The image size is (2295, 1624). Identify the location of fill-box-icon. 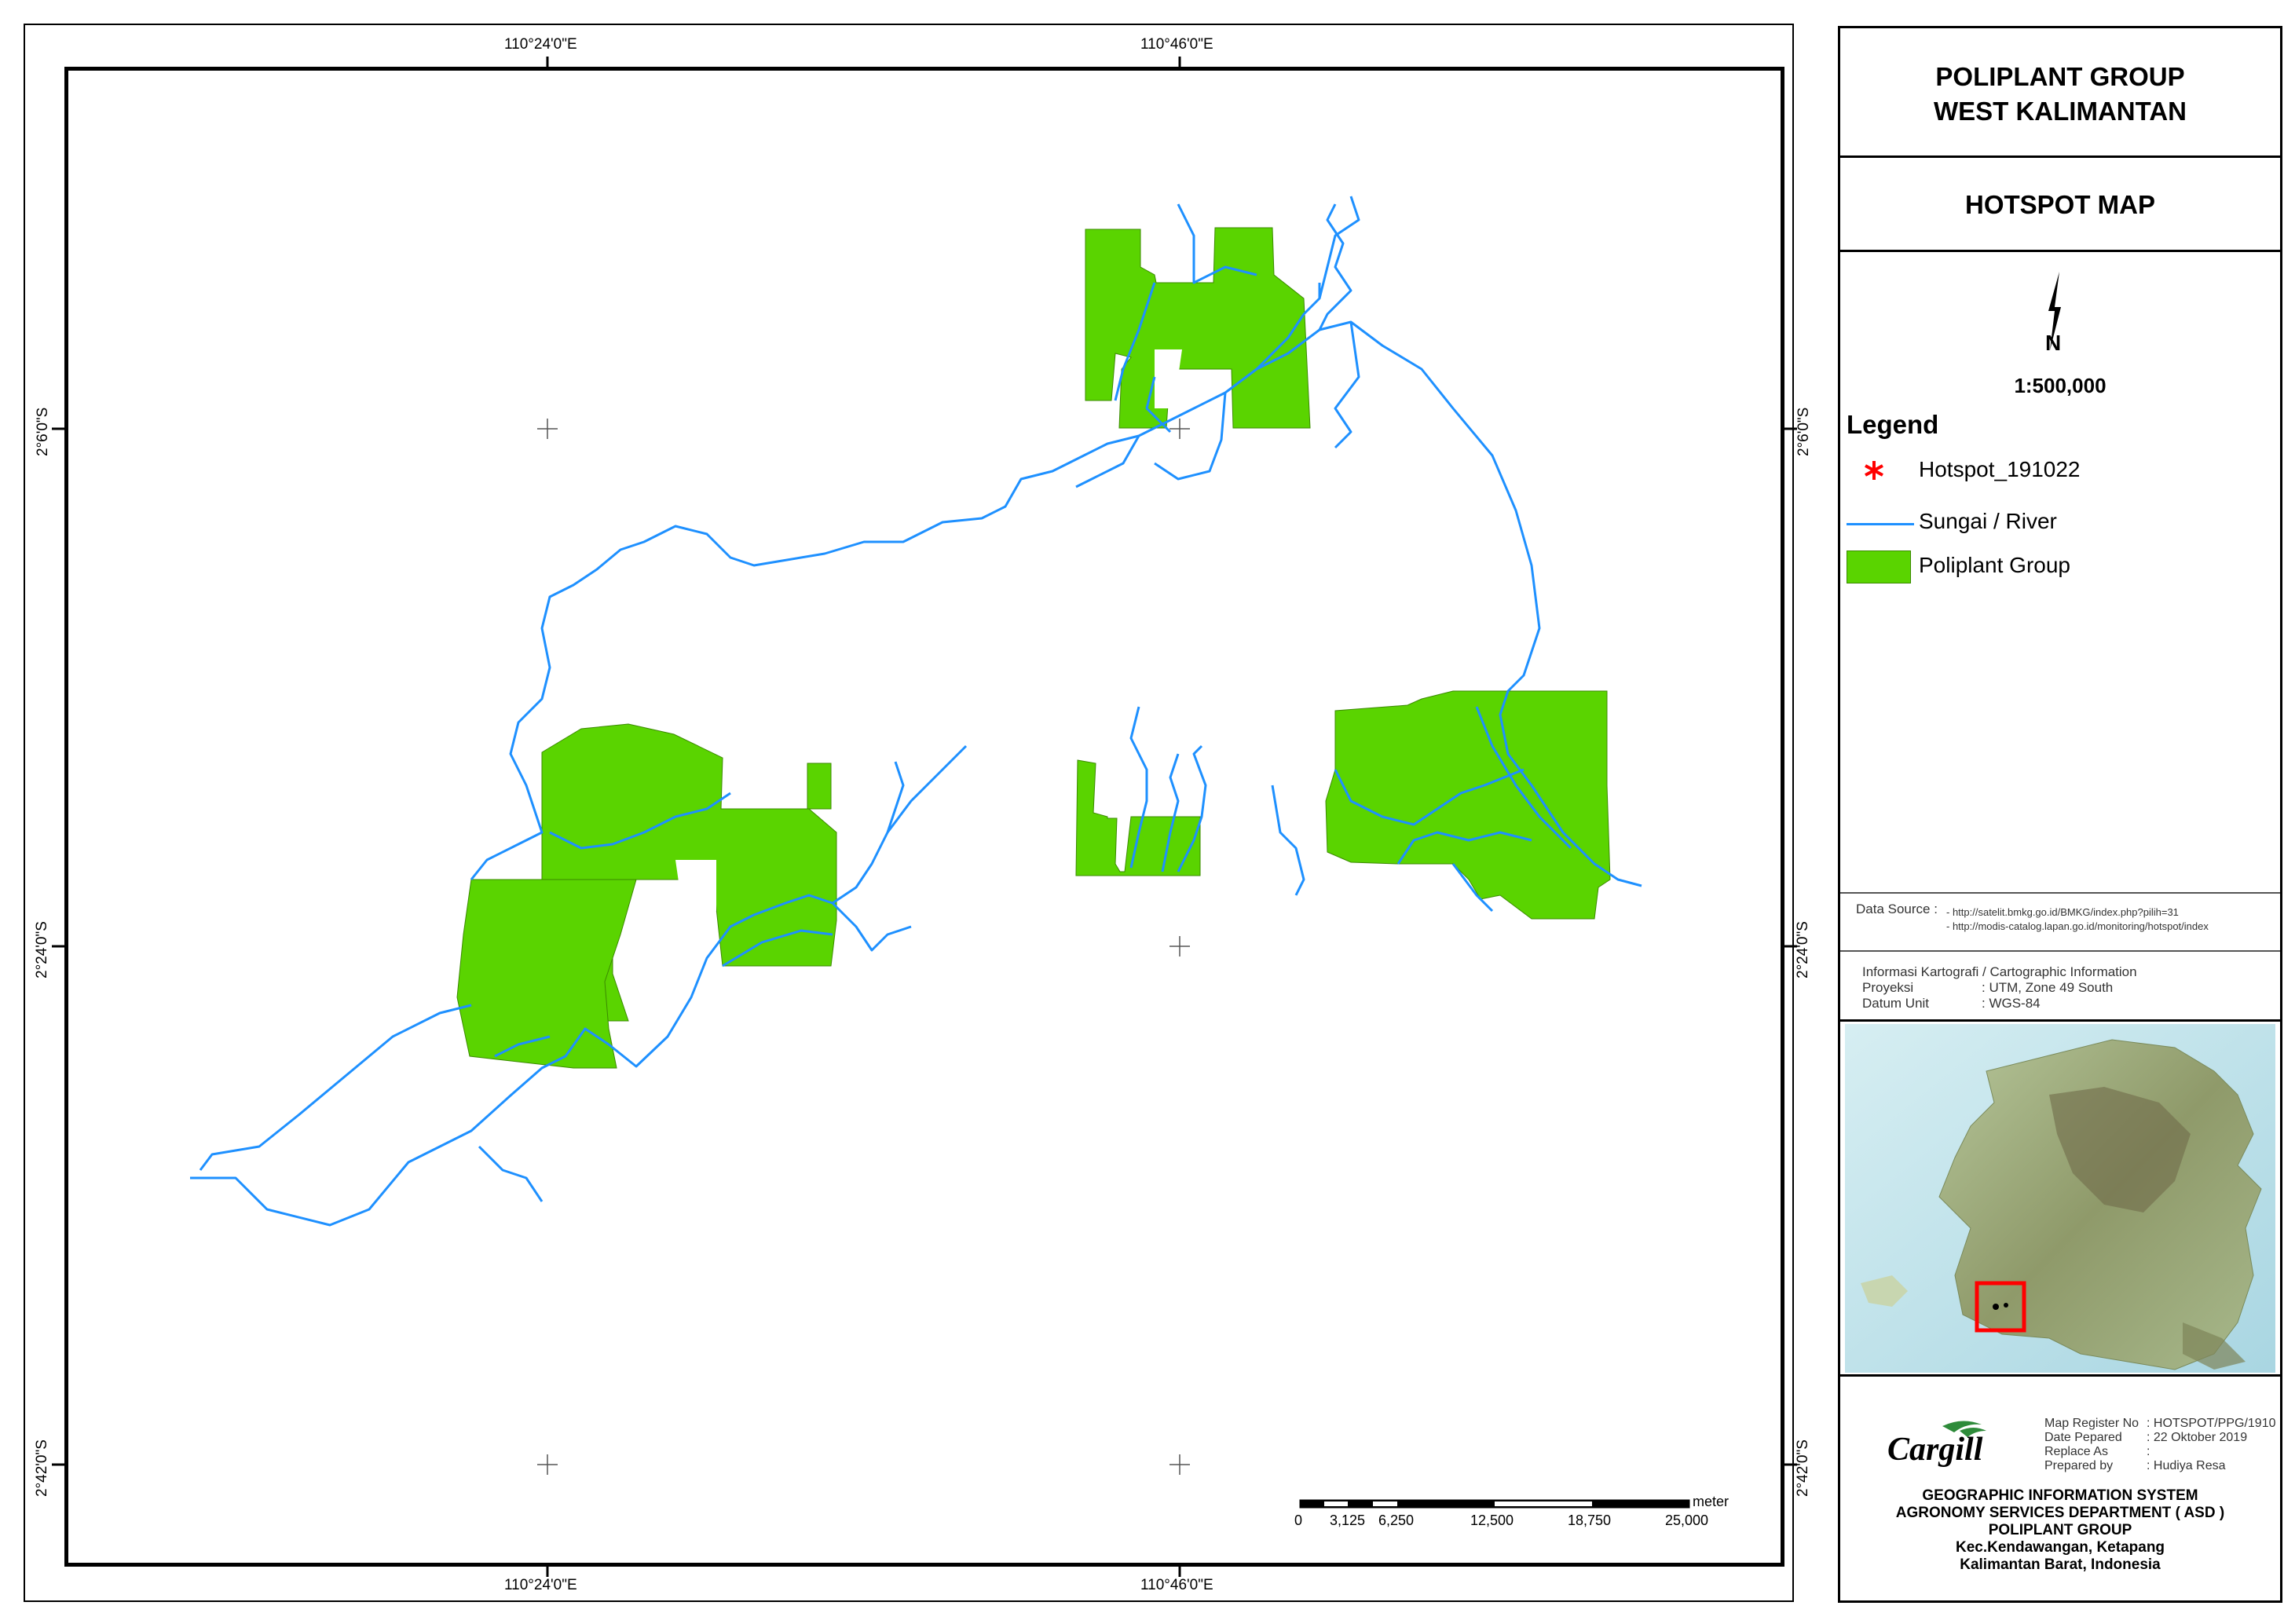
(1879, 566).